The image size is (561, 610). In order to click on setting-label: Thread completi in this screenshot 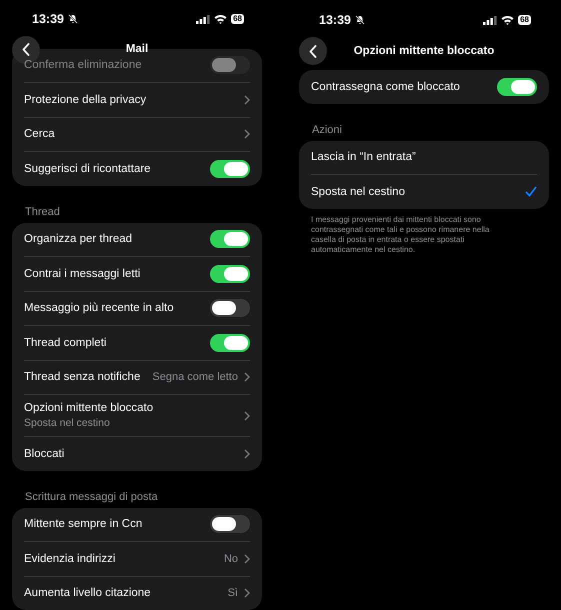, I will do `click(114, 342)`.